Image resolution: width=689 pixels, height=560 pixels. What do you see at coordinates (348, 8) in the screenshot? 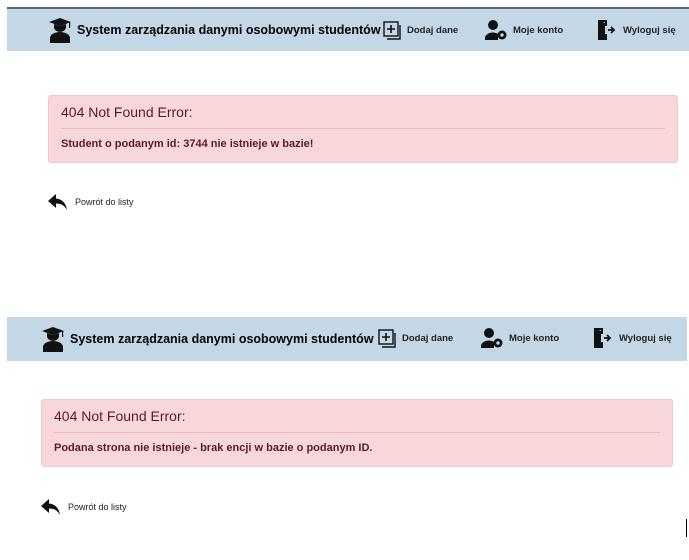
I see `navbar-top-border` at bounding box center [348, 8].